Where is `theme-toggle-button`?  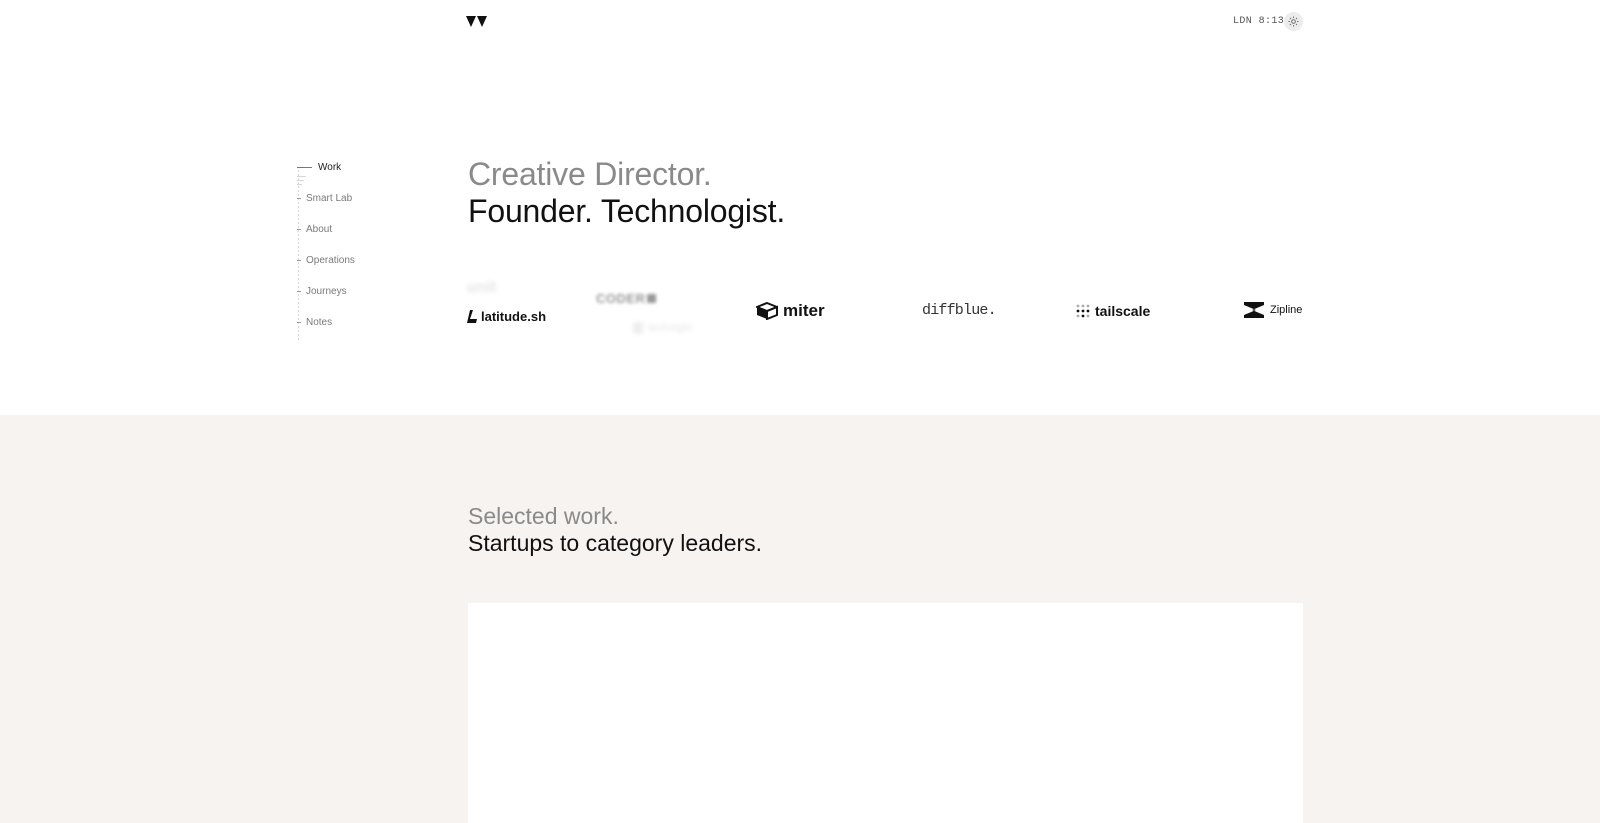
theme-toggle-button is located at coordinates (1293, 21).